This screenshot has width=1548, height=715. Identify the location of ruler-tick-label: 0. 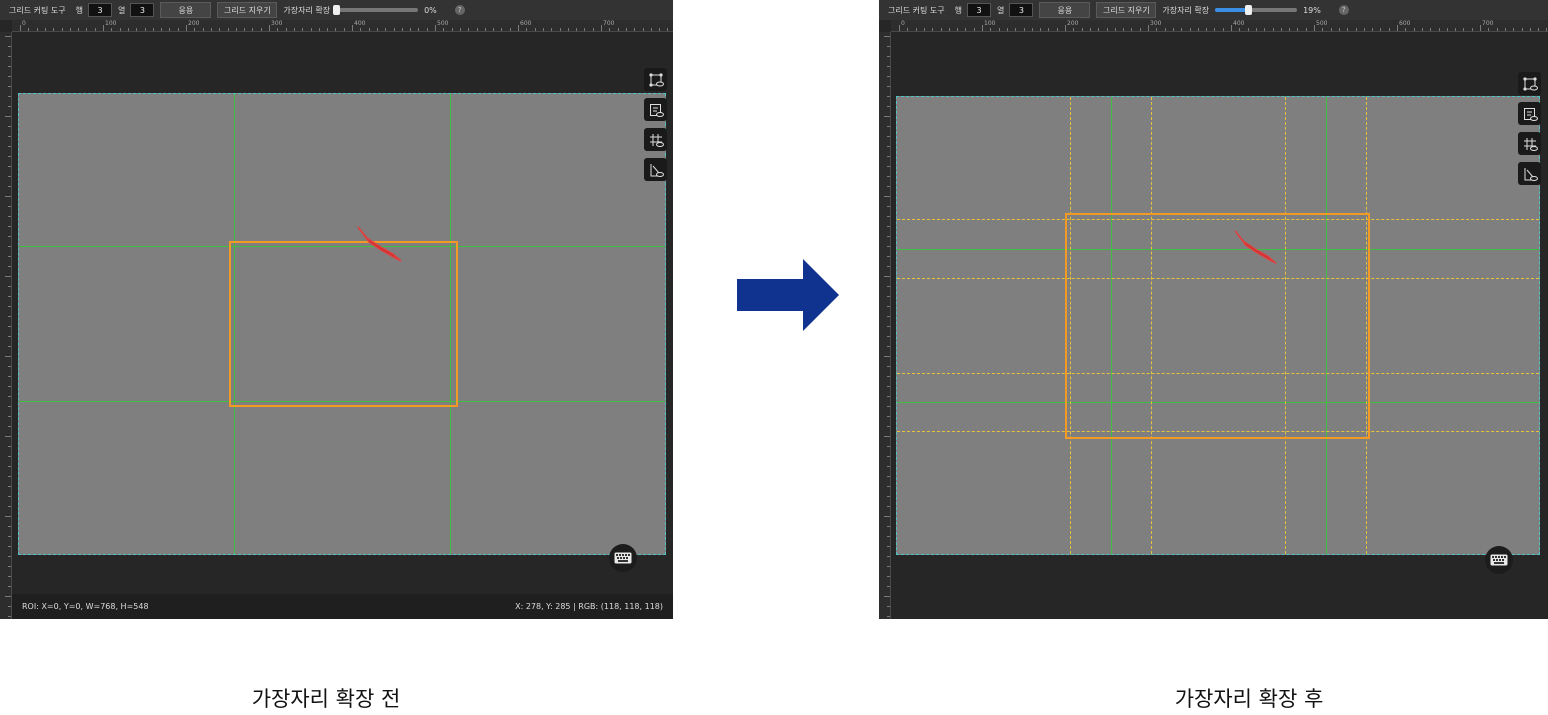
(24, 23).